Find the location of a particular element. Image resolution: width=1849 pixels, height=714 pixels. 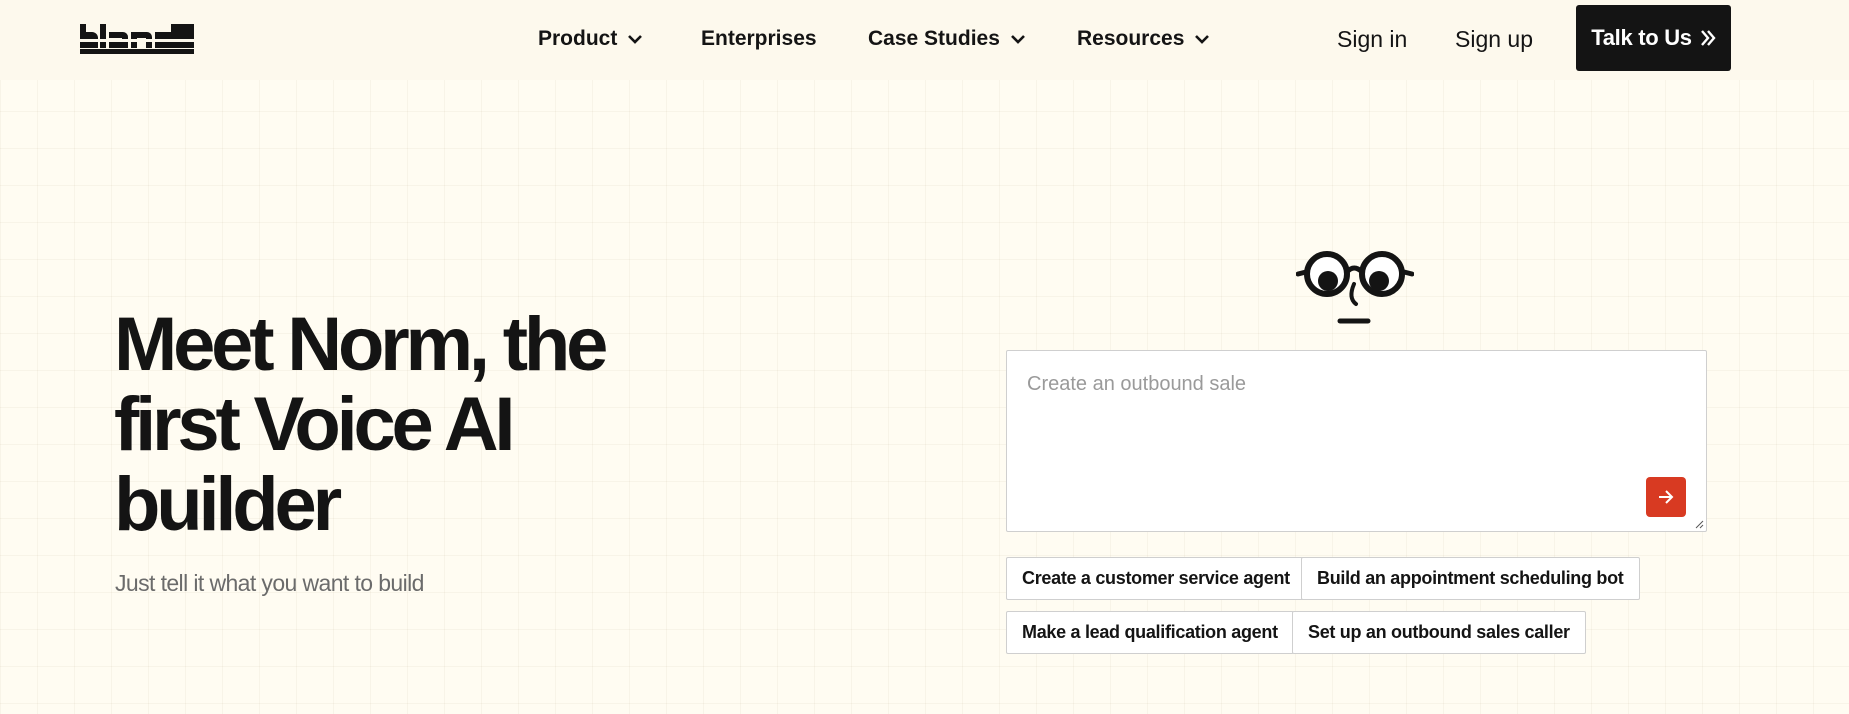

talk-to-us-button: Talk to Us is located at coordinates (1653, 38).